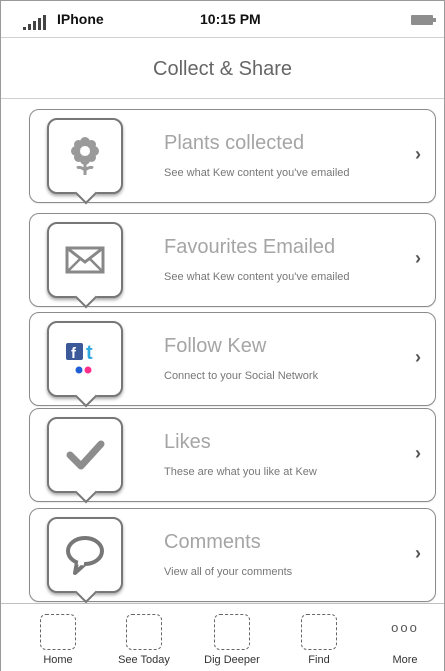 This screenshot has height=671, width=445. I want to click on tab-see-today: See Today, so click(144, 639).